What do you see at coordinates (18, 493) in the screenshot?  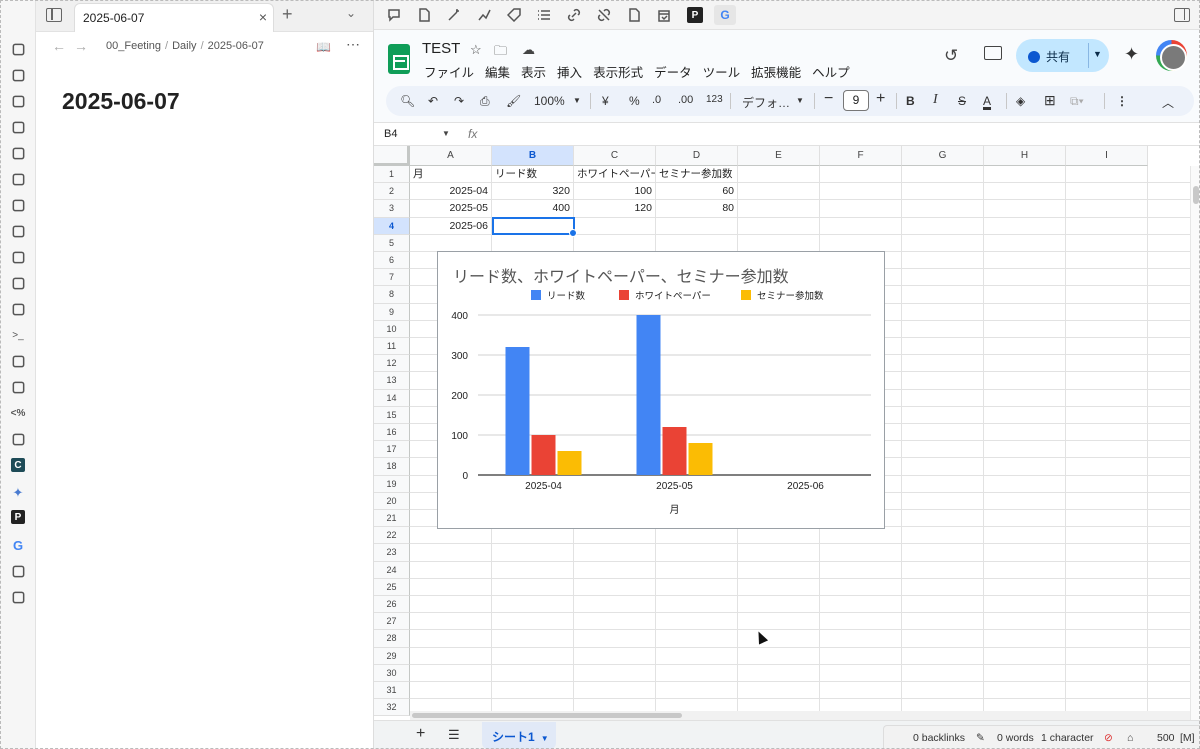 I see `sparkle-icon: ✦` at bounding box center [18, 493].